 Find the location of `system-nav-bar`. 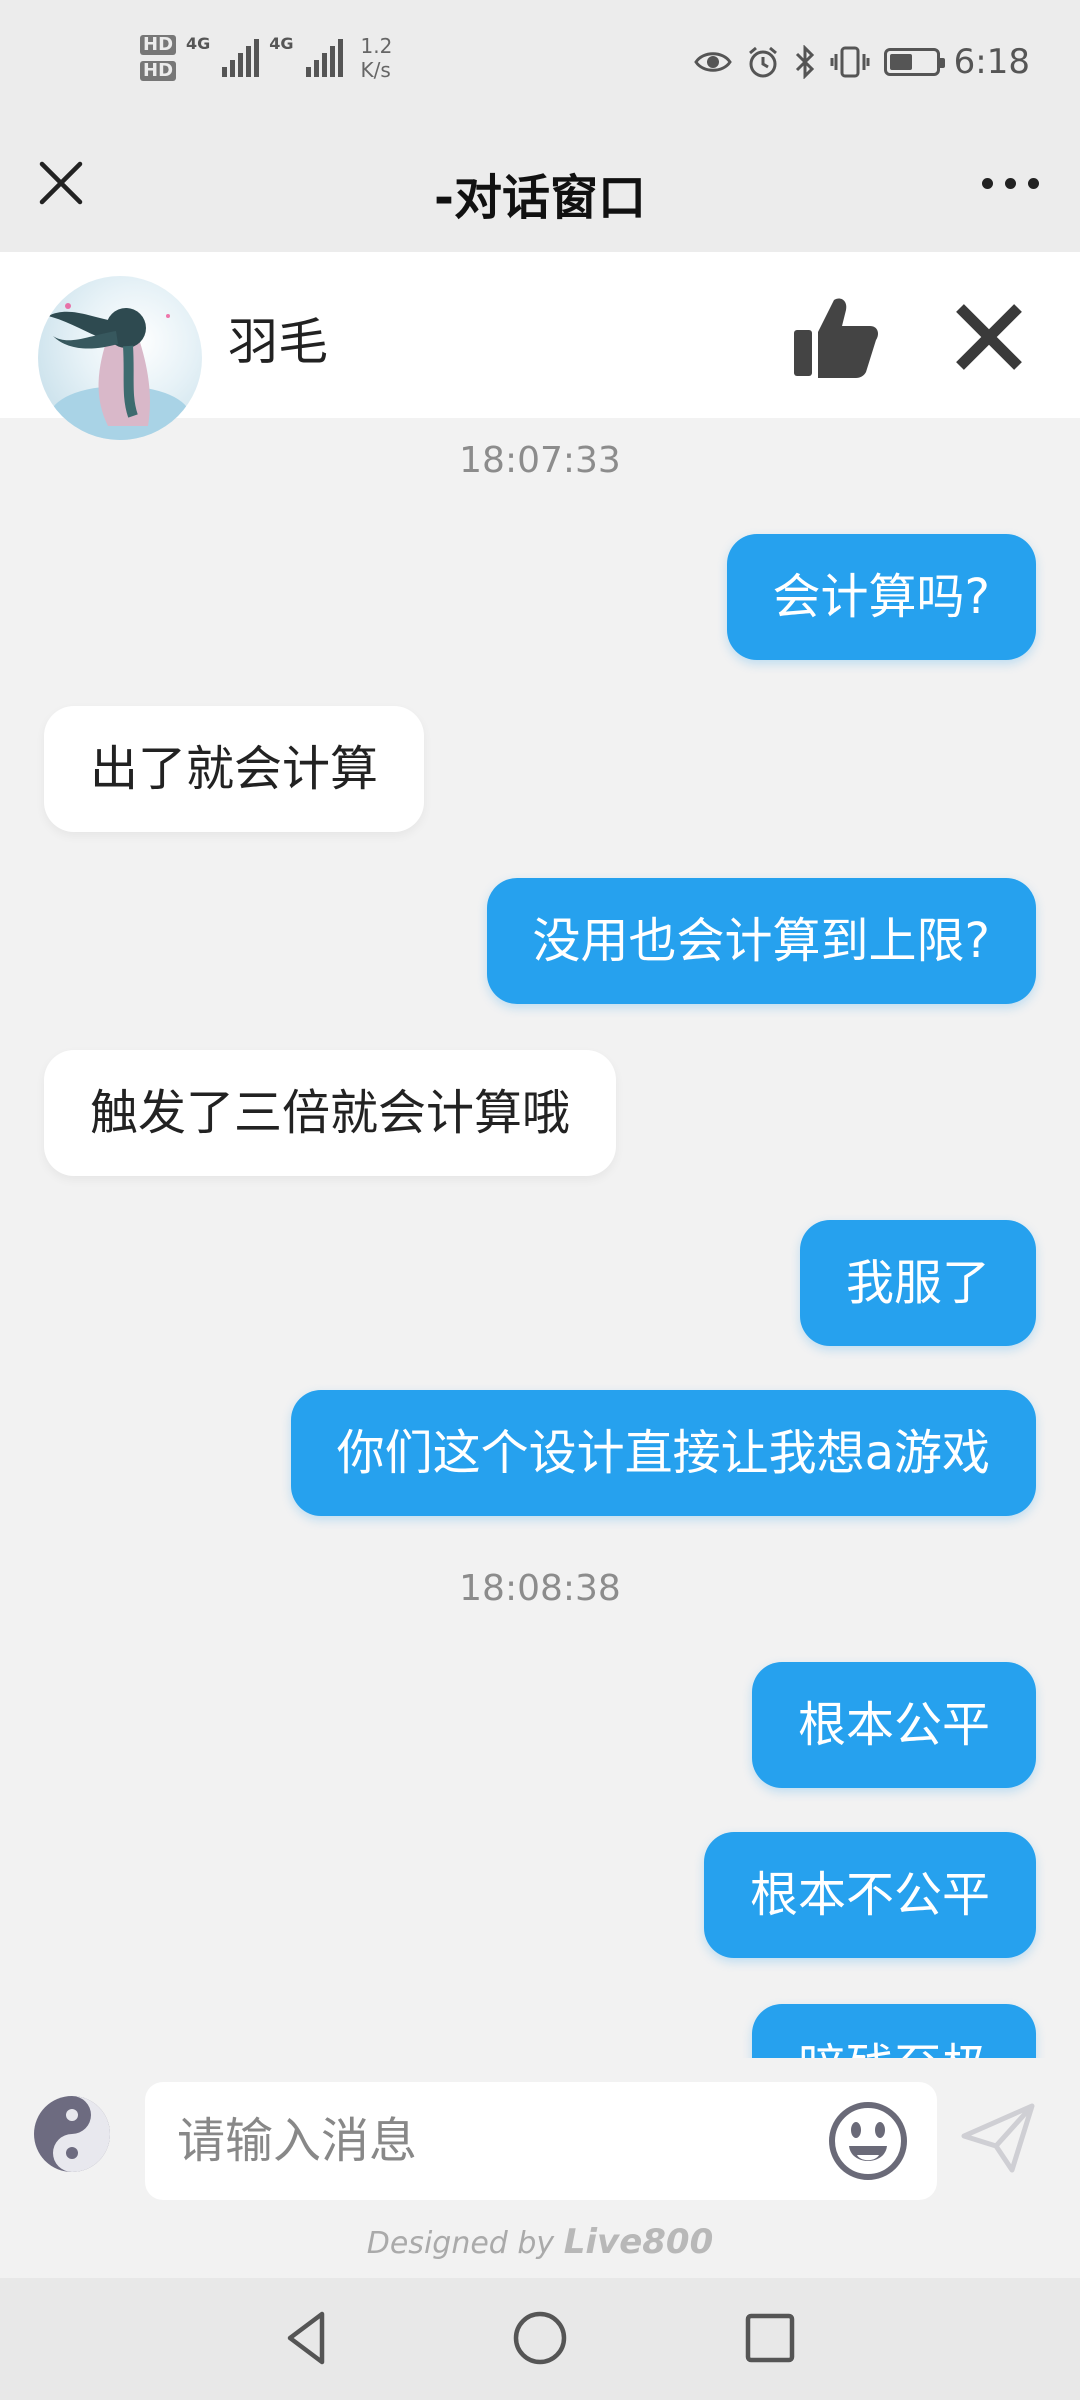

system-nav-bar is located at coordinates (540, 2339).